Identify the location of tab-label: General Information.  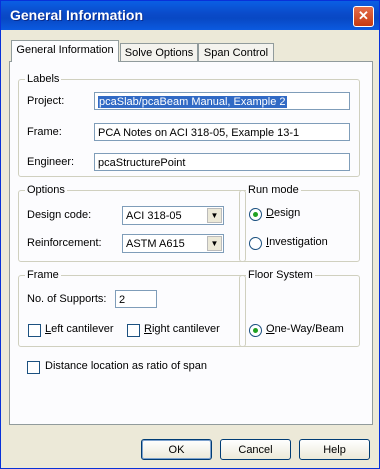
(65, 50).